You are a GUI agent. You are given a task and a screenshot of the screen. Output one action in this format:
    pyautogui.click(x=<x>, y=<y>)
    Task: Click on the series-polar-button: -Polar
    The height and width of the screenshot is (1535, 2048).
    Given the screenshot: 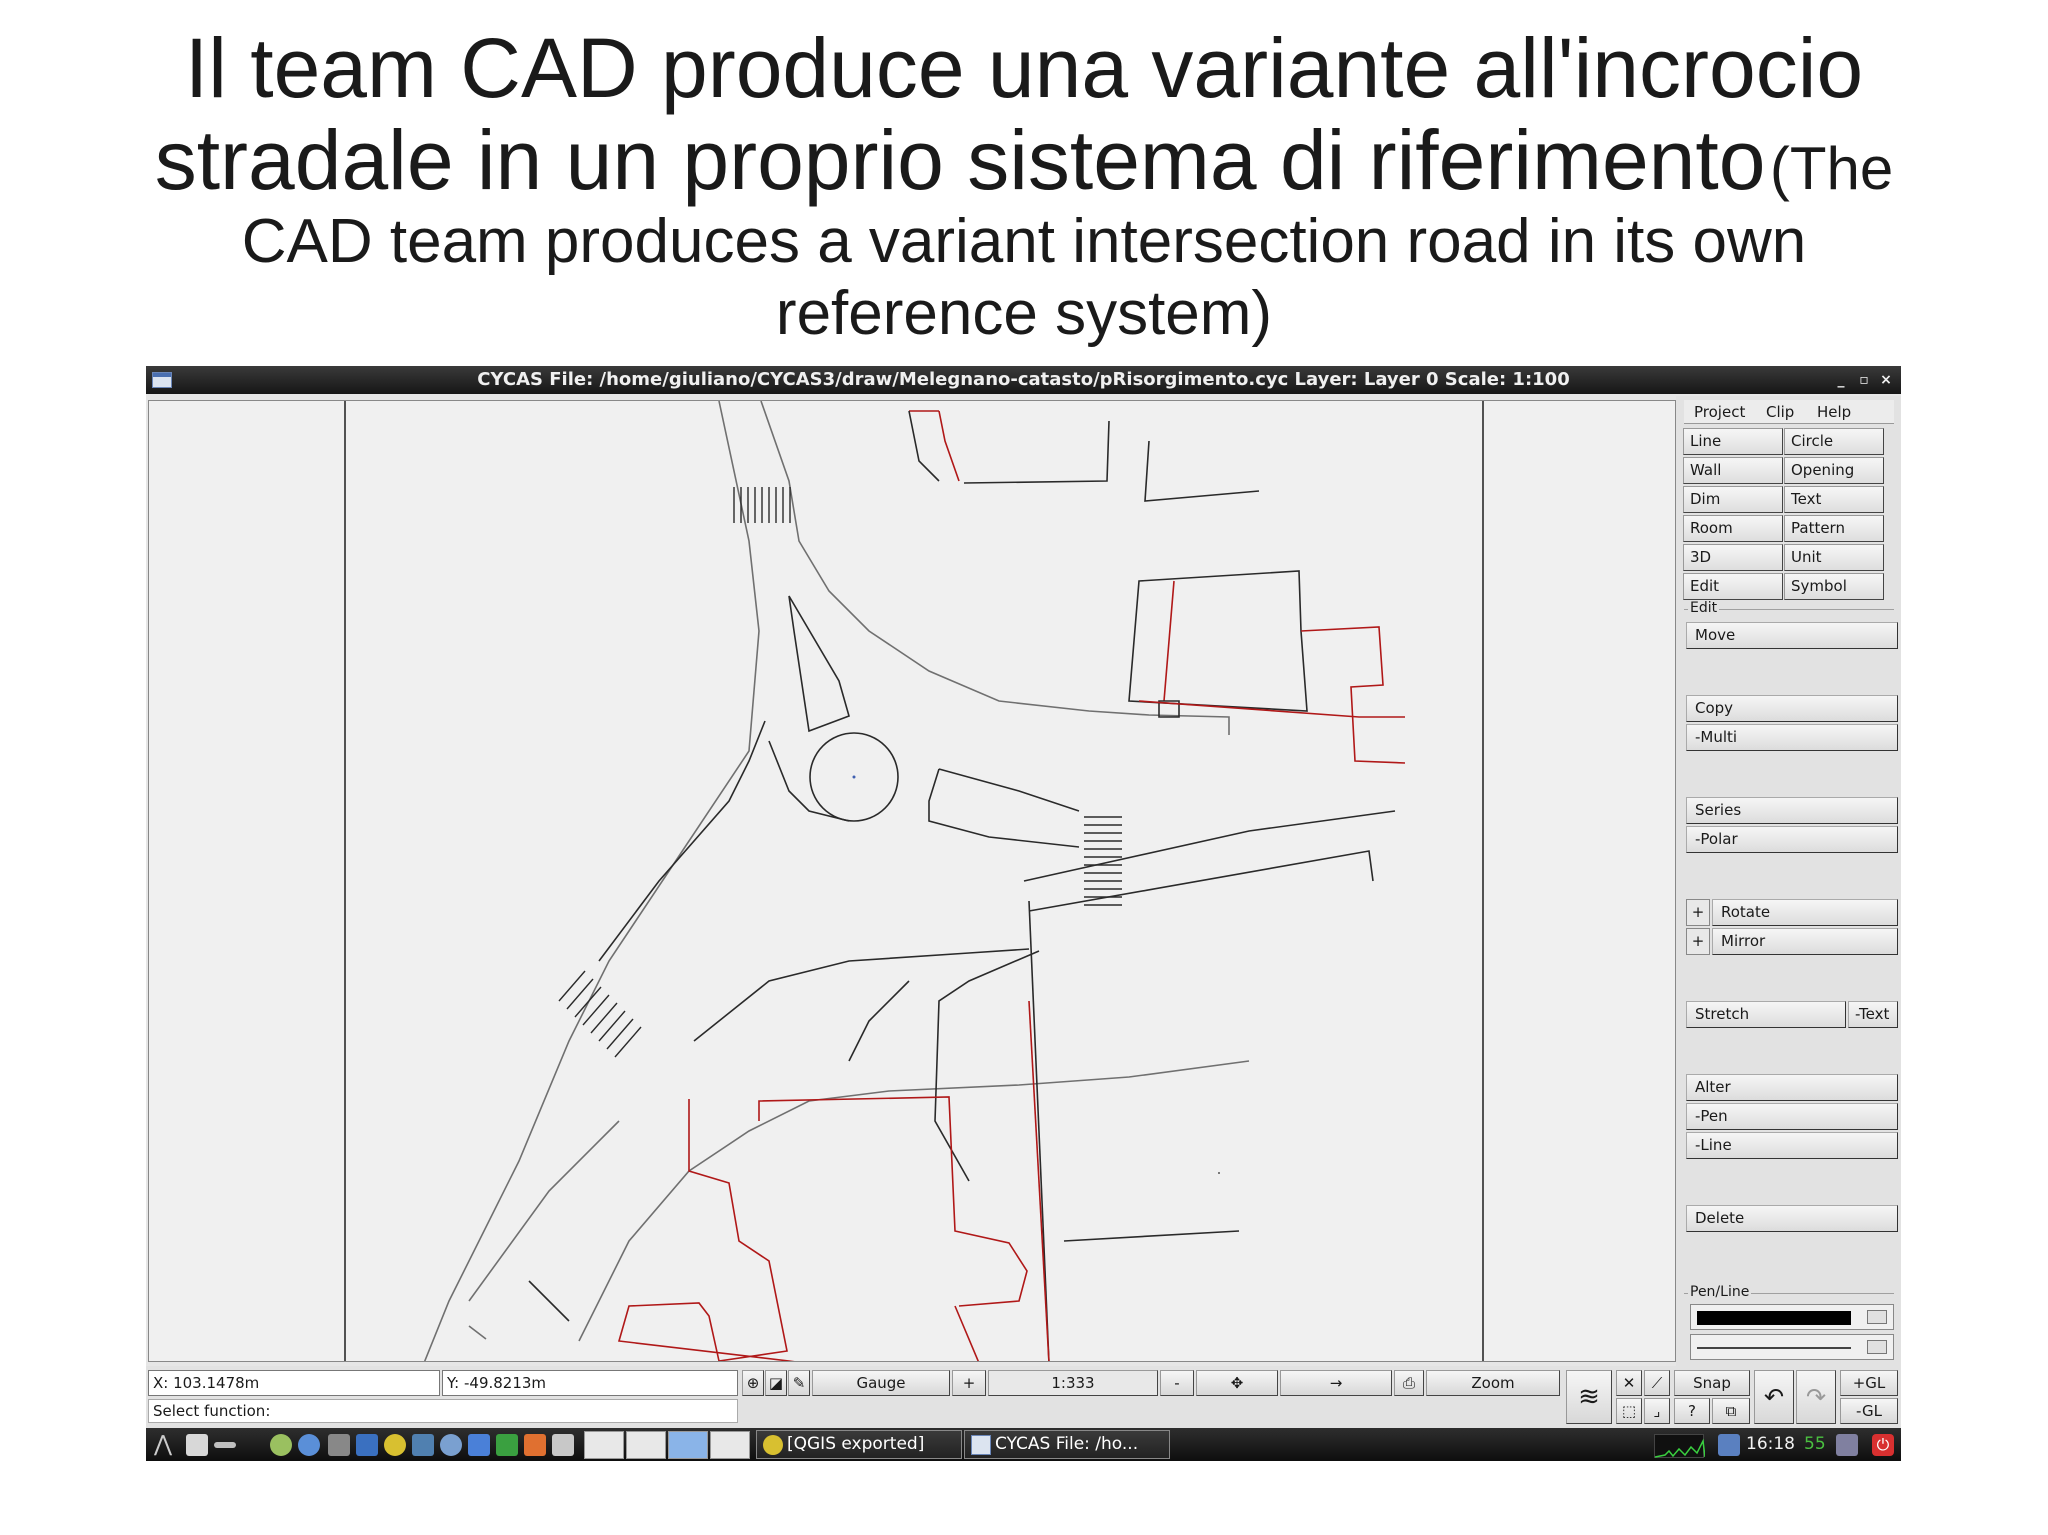 What is the action you would take?
    pyautogui.click(x=1792, y=839)
    